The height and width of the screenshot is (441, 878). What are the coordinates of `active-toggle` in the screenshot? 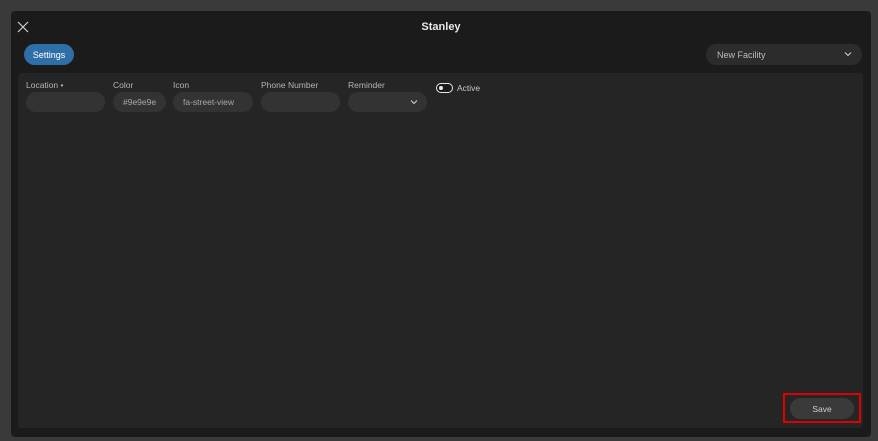 It's located at (444, 88).